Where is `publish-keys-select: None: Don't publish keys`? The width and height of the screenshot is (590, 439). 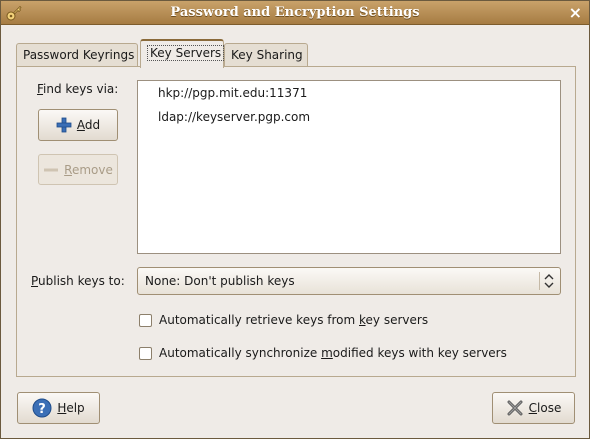 publish-keys-select: None: Don't publish keys is located at coordinates (349, 281).